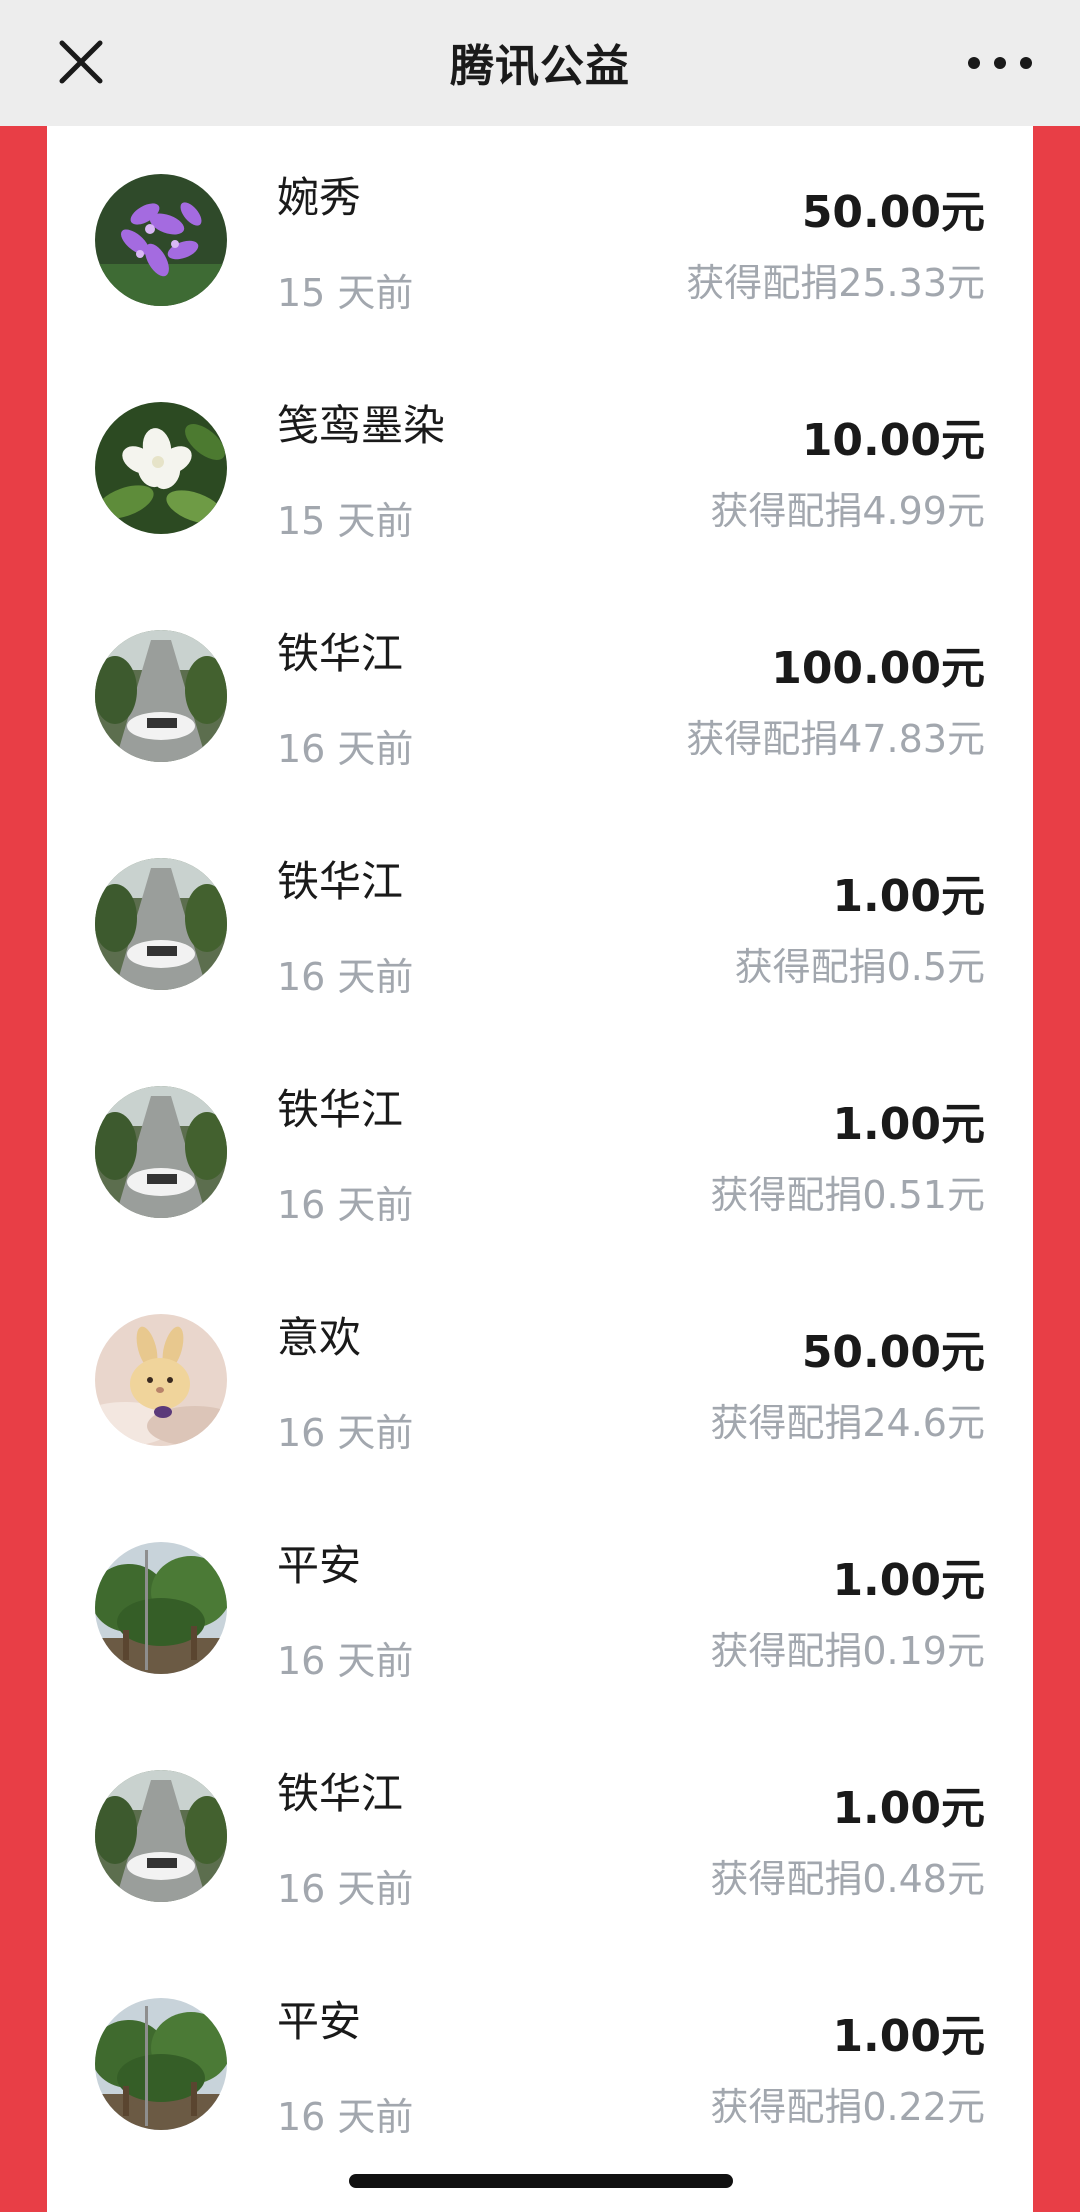  Describe the element at coordinates (540, 468) in the screenshot. I see `donation-row: 笺鸾墨染 15 天前 10.00元 获得配捐4.99元` at that location.